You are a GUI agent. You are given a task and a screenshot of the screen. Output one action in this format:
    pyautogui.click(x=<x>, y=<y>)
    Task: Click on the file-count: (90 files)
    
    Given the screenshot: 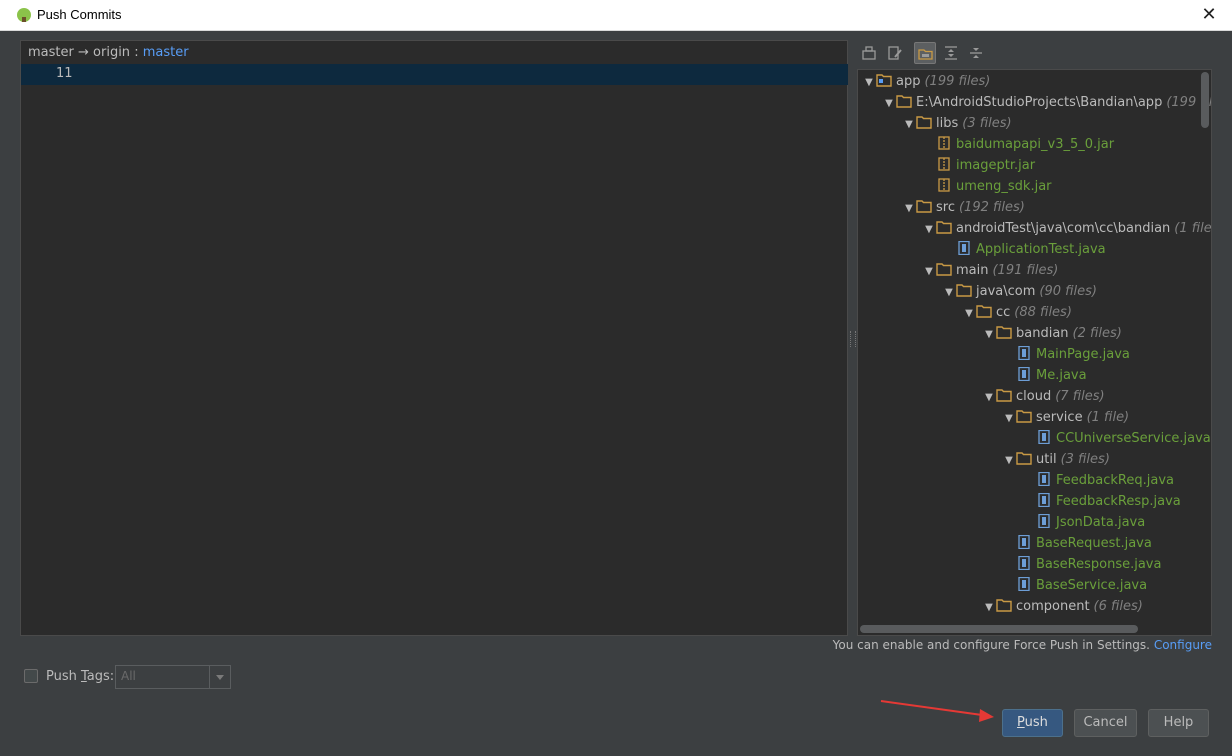 What is the action you would take?
    pyautogui.click(x=1068, y=291)
    